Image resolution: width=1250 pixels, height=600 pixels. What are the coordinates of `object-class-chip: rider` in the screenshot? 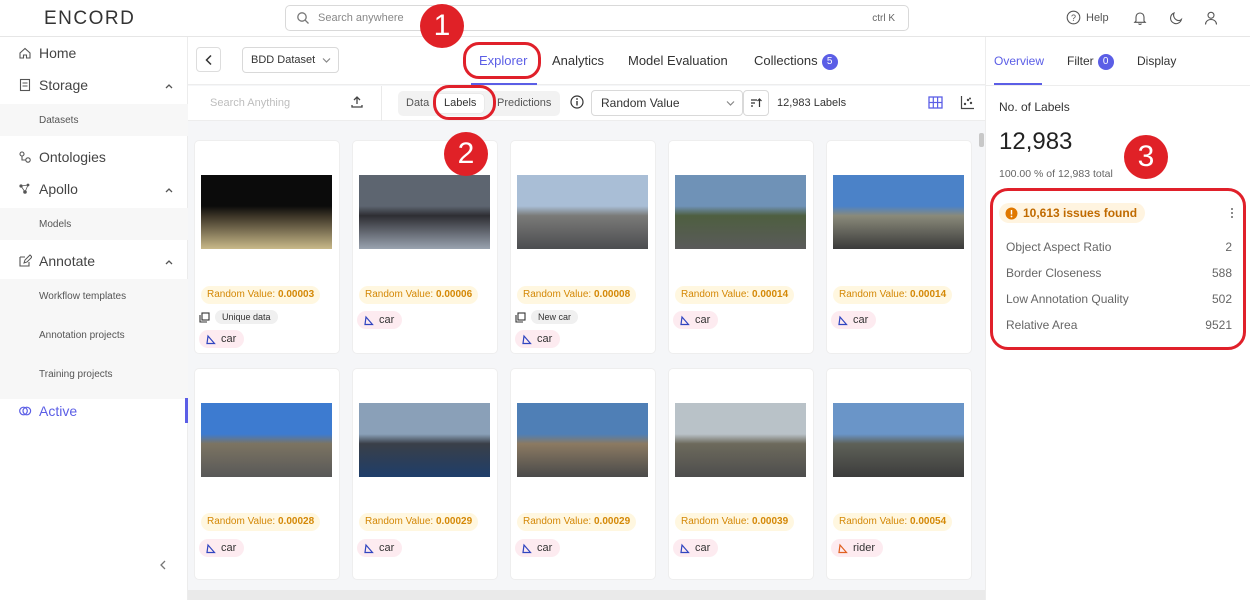 It's located at (857, 548).